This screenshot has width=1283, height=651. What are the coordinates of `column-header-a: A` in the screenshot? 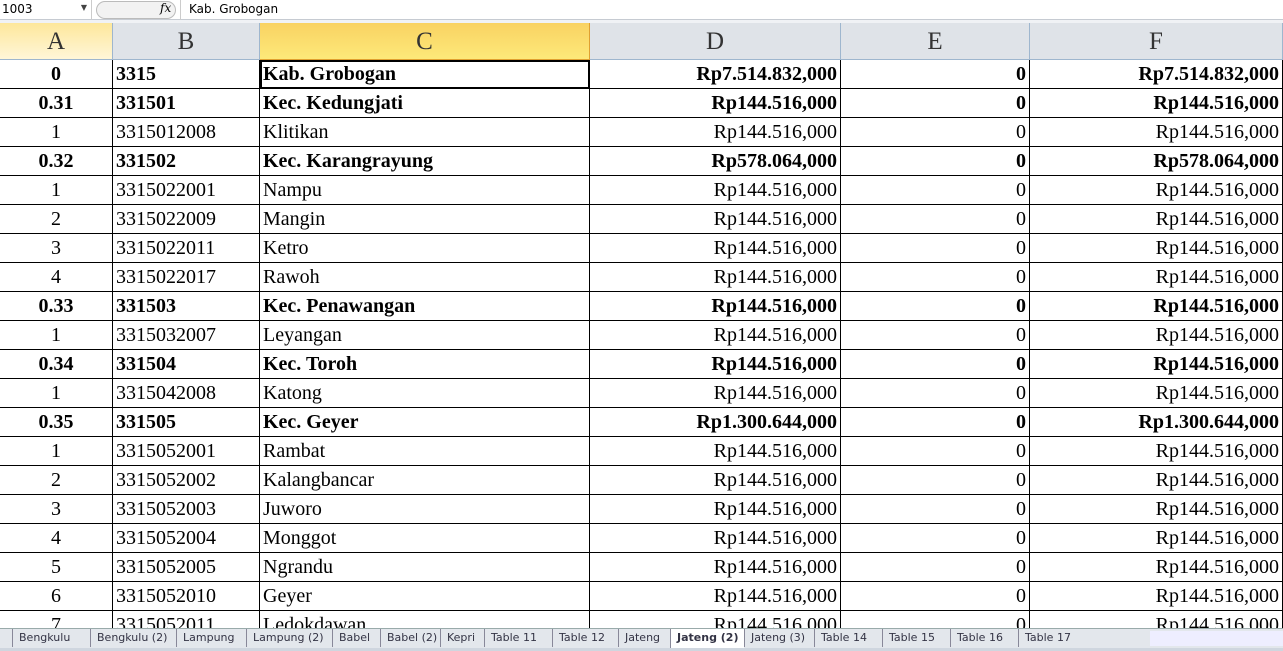 It's located at (56, 41).